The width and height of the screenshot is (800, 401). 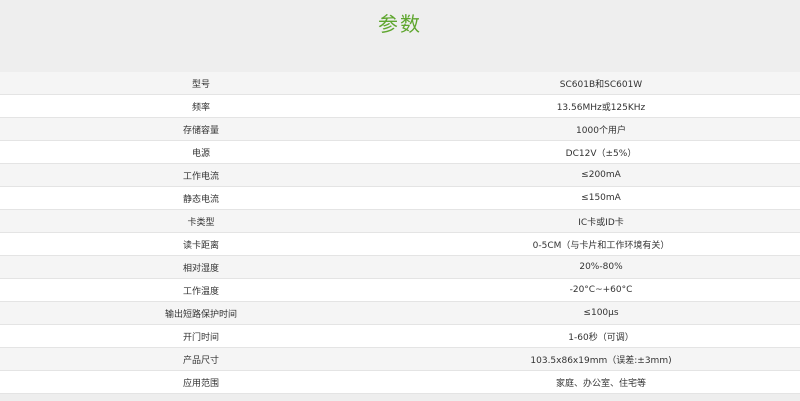 What do you see at coordinates (601, 198) in the screenshot?
I see `spec-value: ≤150mA` at bounding box center [601, 198].